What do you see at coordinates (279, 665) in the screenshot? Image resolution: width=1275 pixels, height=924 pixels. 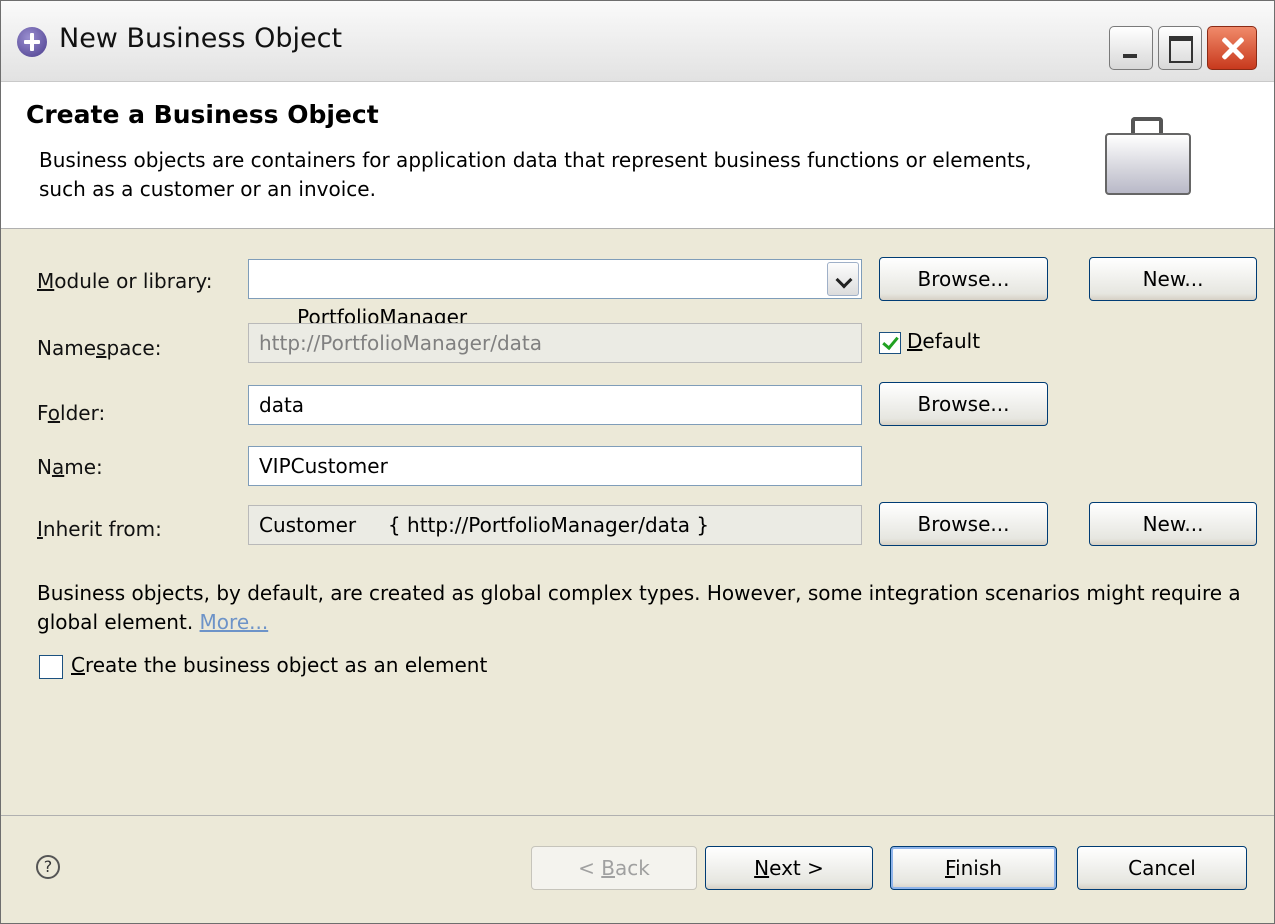 I see `create-as-element-label: Create the business object as an element` at bounding box center [279, 665].